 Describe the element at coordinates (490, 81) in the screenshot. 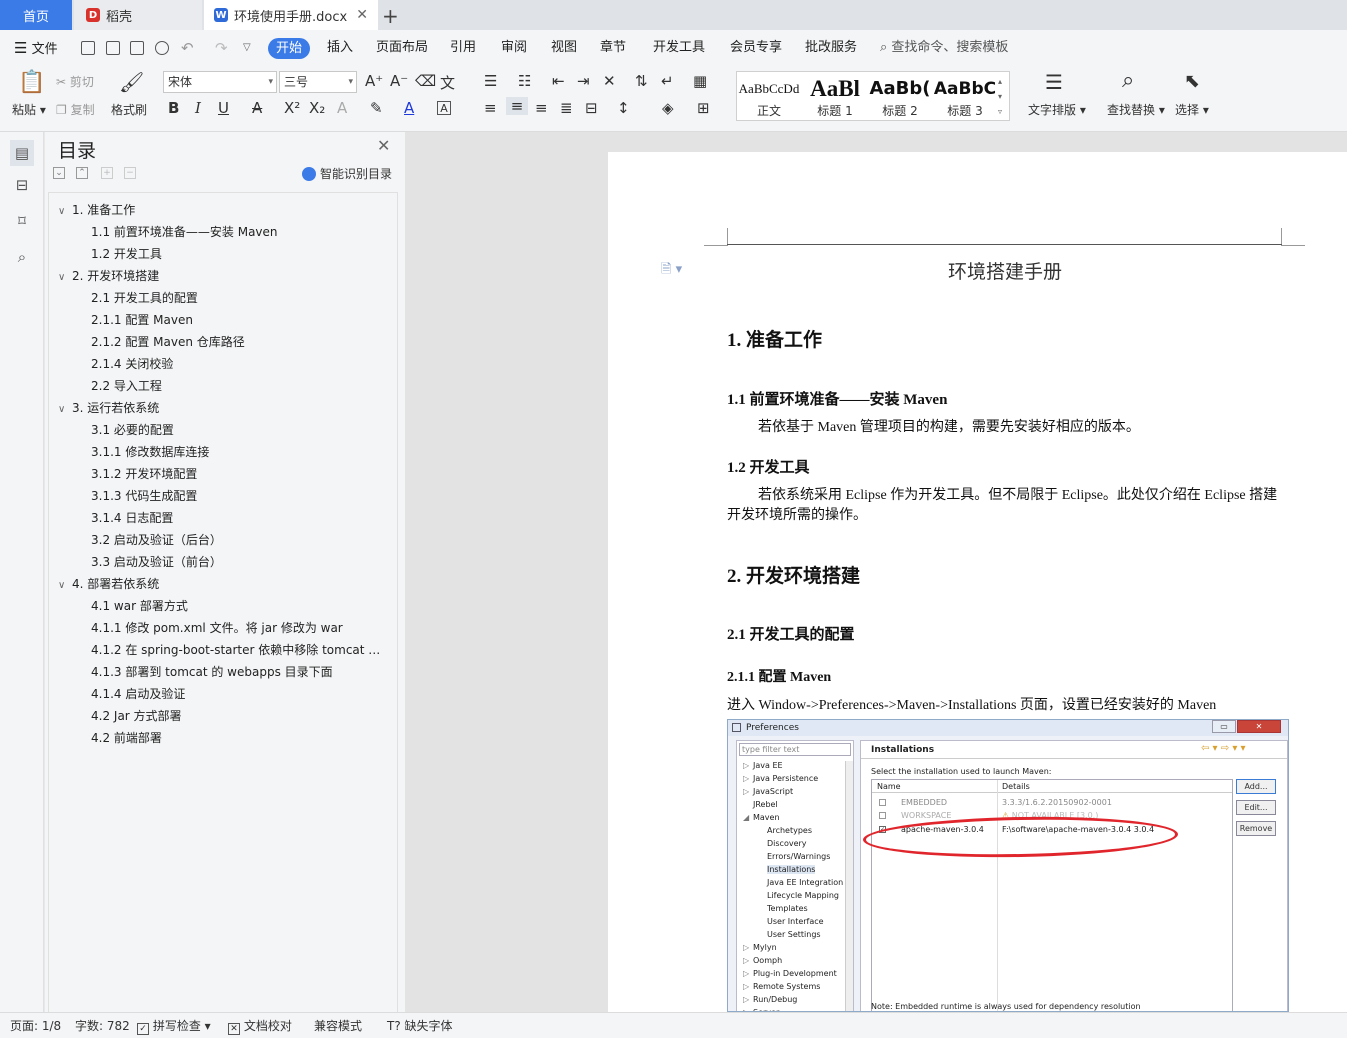

I see `bullets-icon: ☰` at that location.